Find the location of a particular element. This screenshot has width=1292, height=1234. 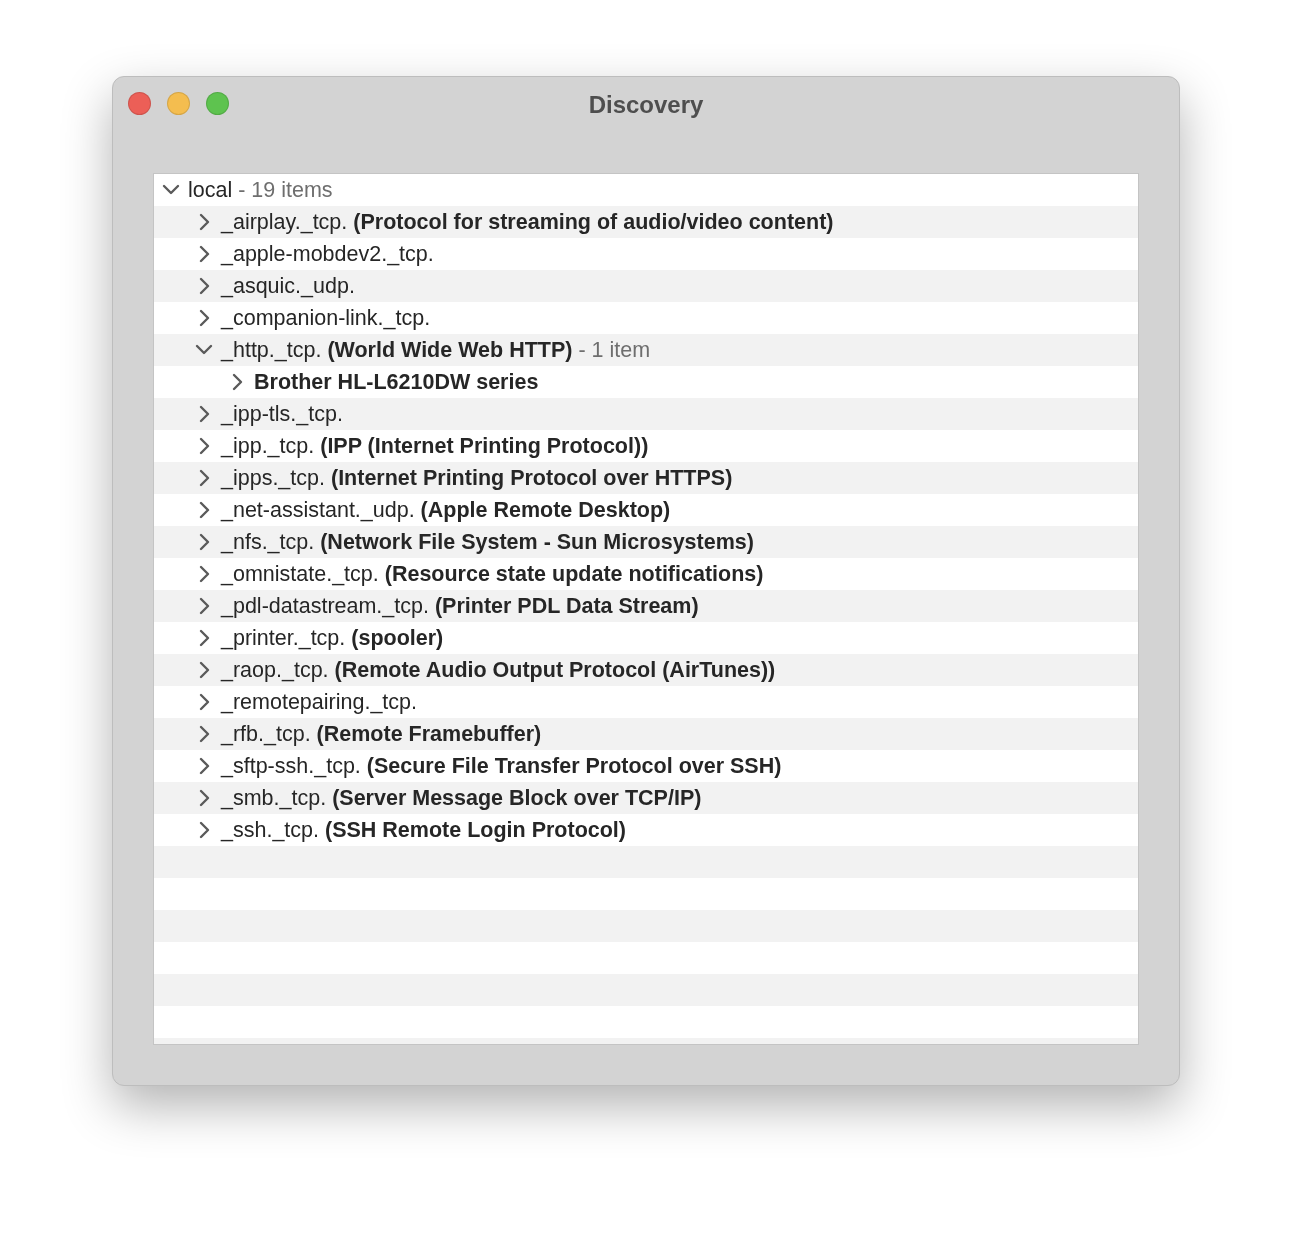

service-name: _companion-link._tcp. is located at coordinates (326, 318).